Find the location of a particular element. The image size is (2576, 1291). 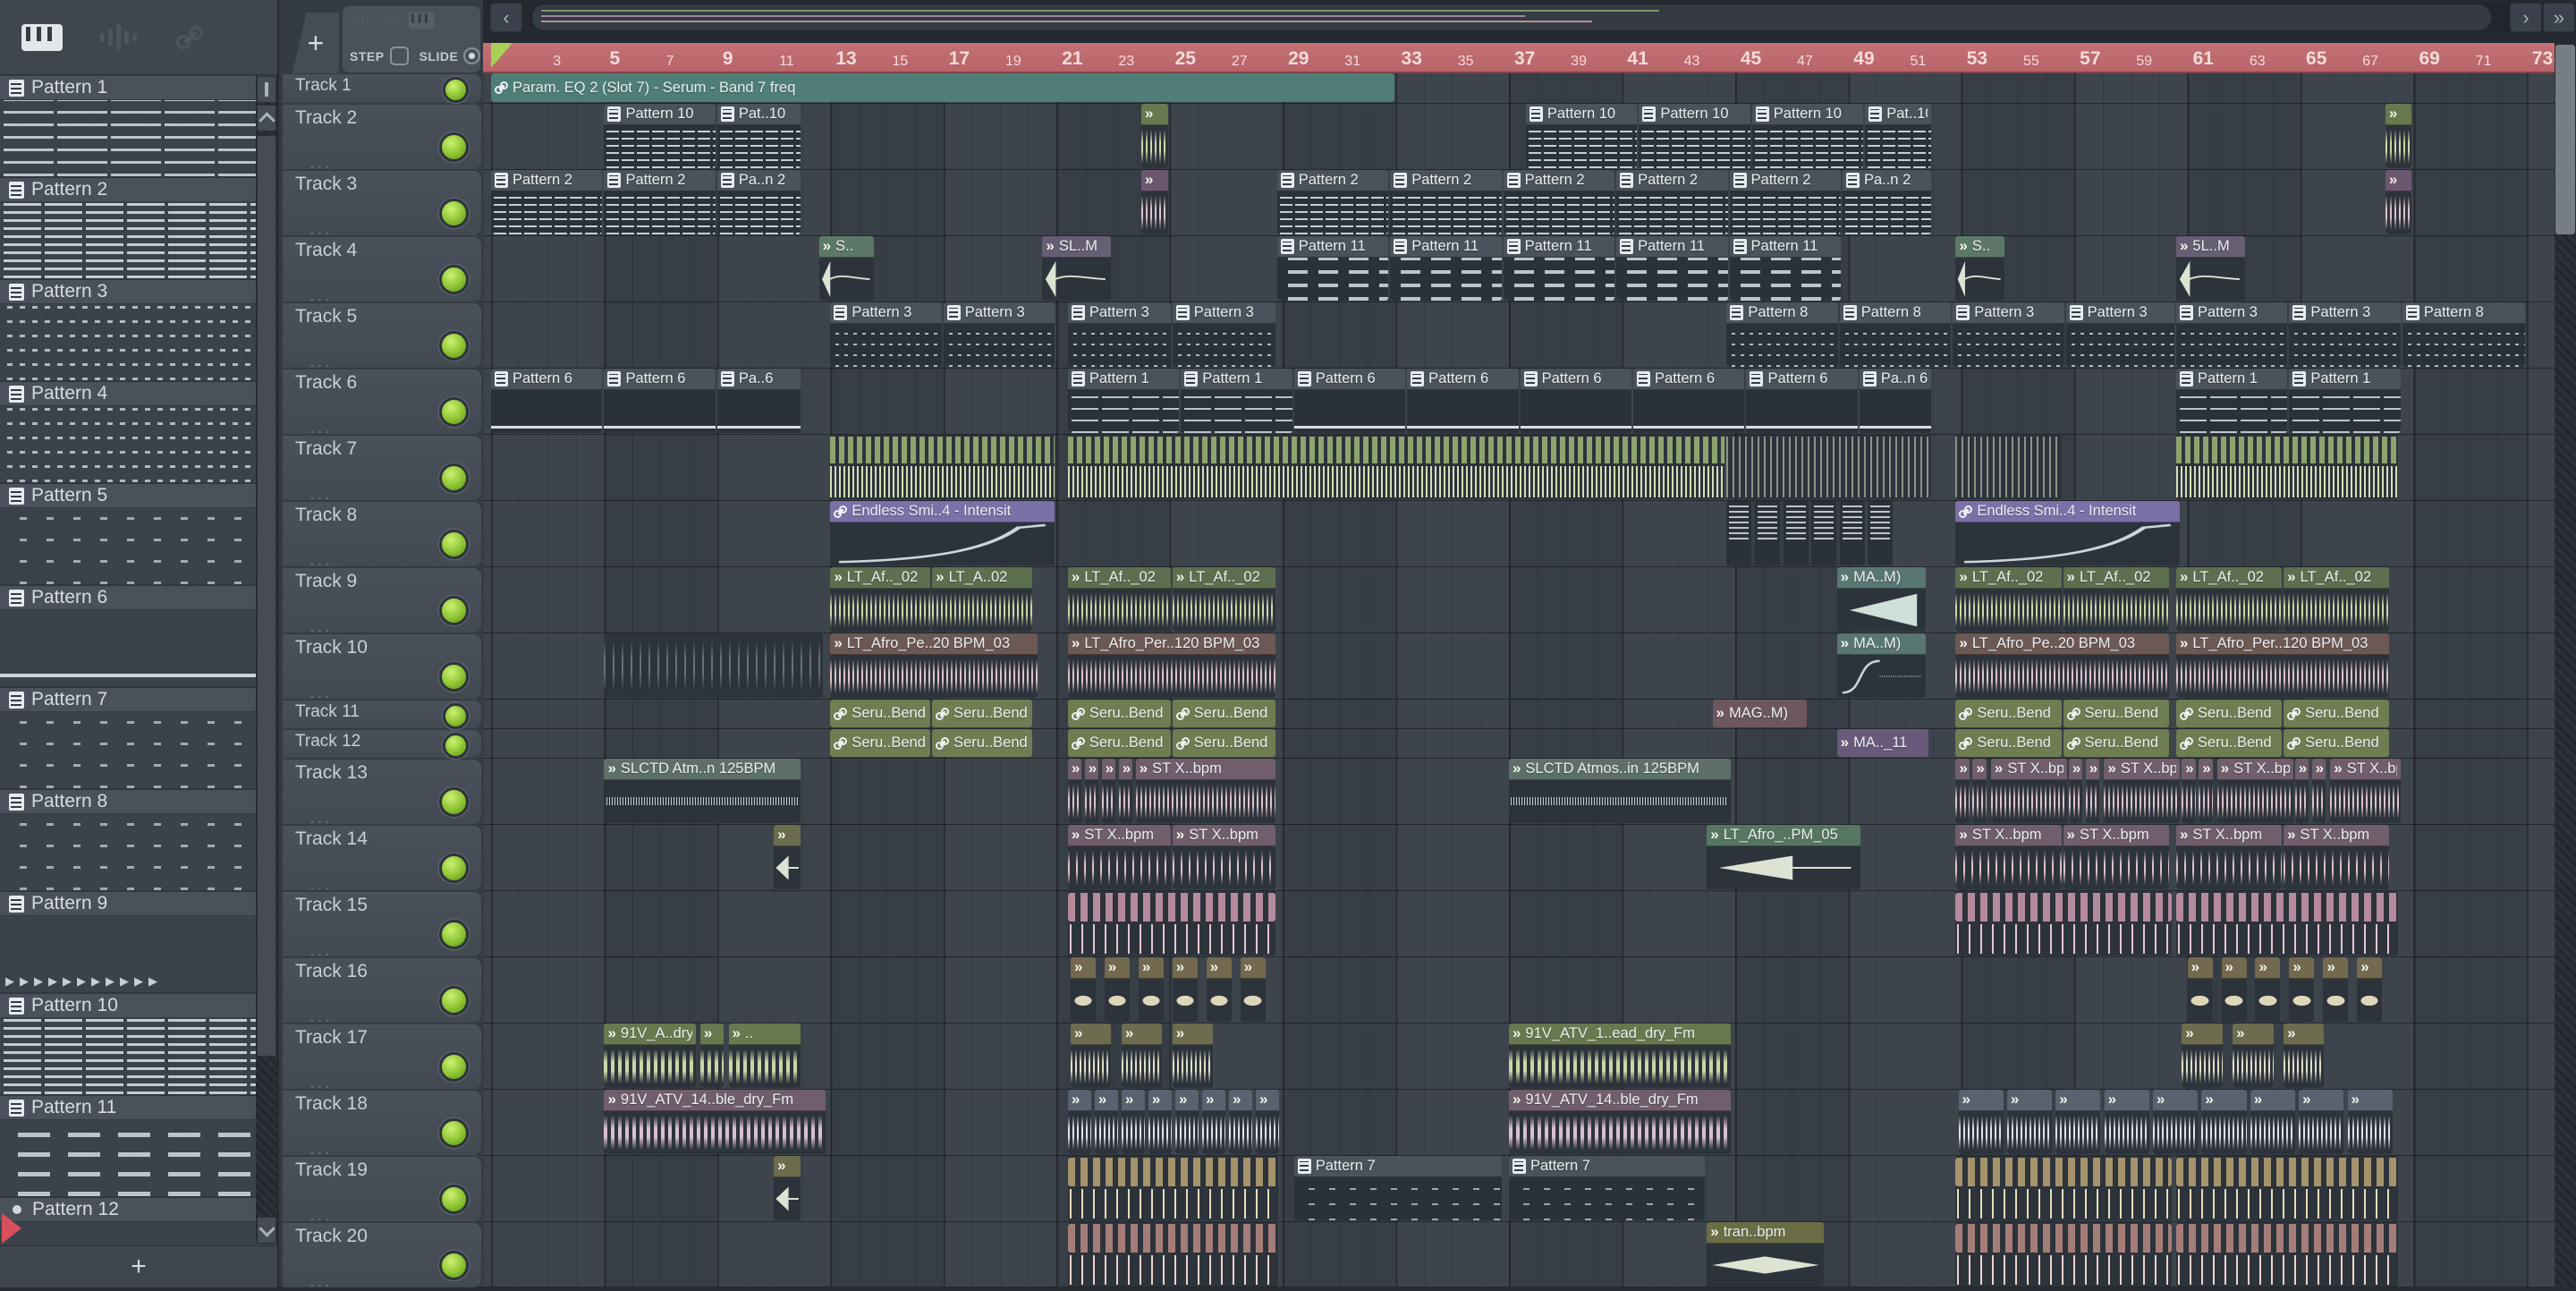

scroll-up-icon is located at coordinates (266, 118).